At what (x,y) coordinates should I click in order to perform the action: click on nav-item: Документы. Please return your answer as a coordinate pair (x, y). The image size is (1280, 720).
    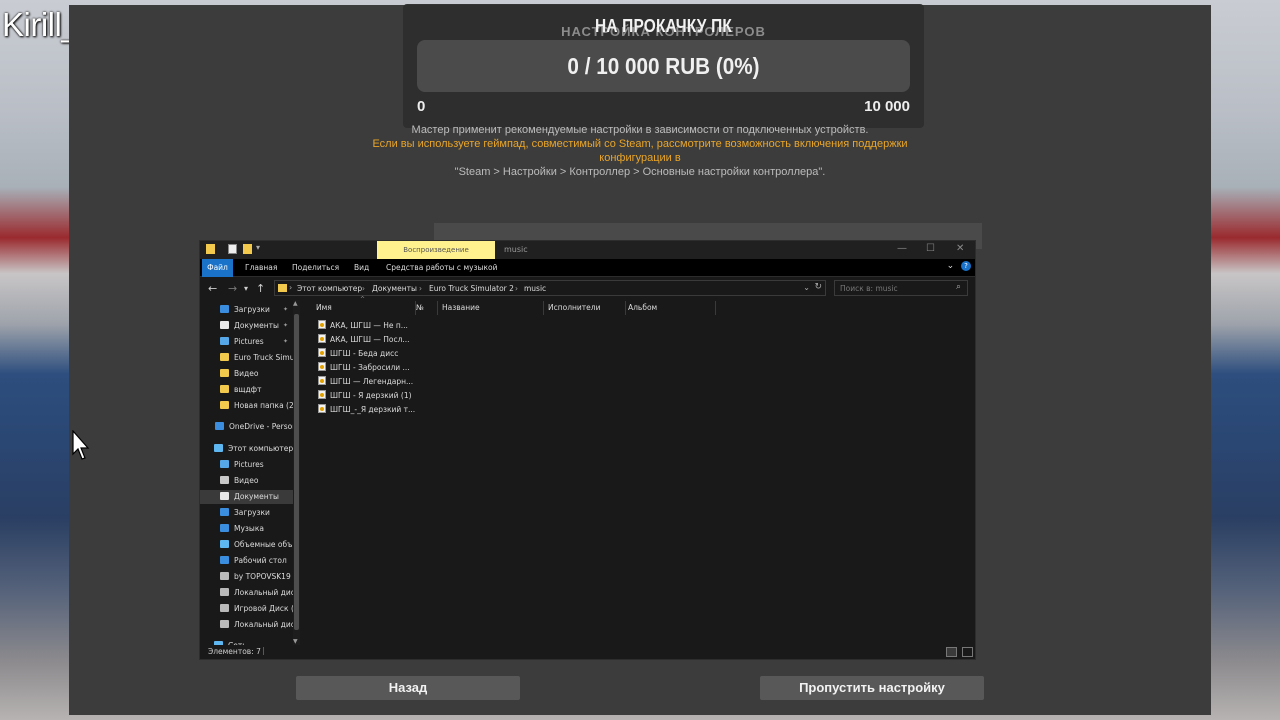
    Looking at the image, I should click on (246, 497).